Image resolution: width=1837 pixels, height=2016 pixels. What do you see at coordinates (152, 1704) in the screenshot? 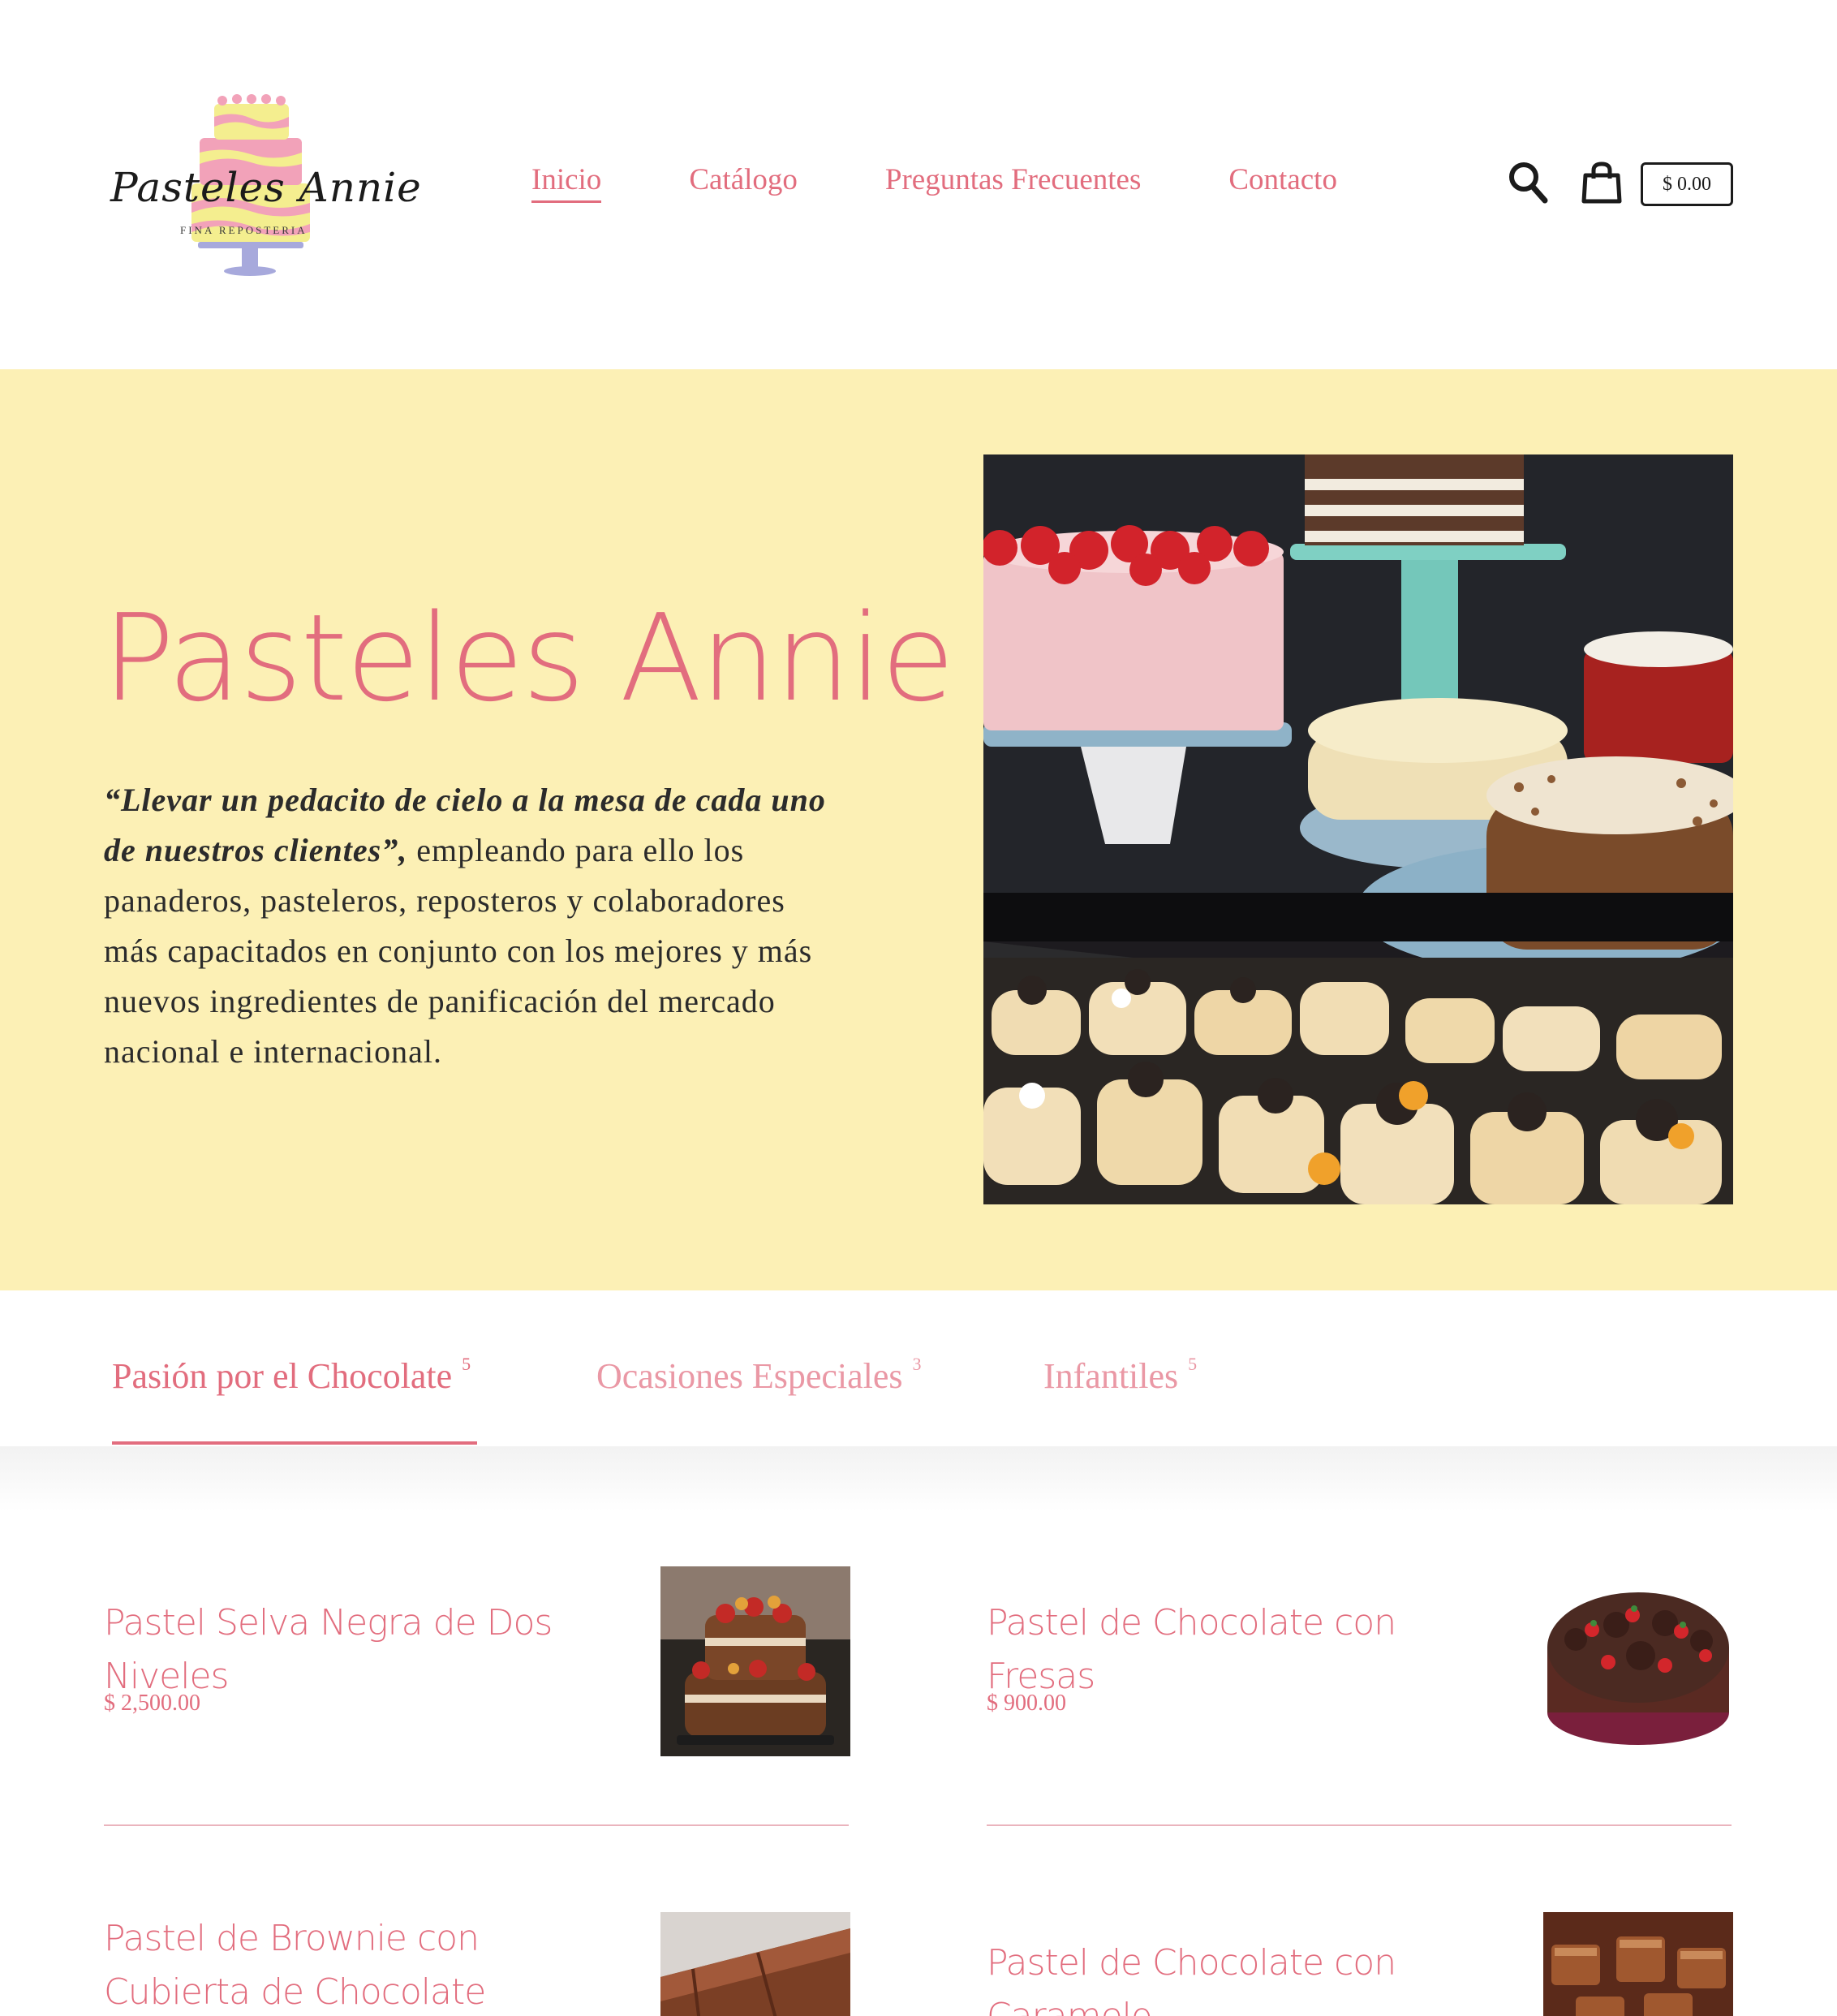
I see `product-price: $ 2,500.00` at bounding box center [152, 1704].